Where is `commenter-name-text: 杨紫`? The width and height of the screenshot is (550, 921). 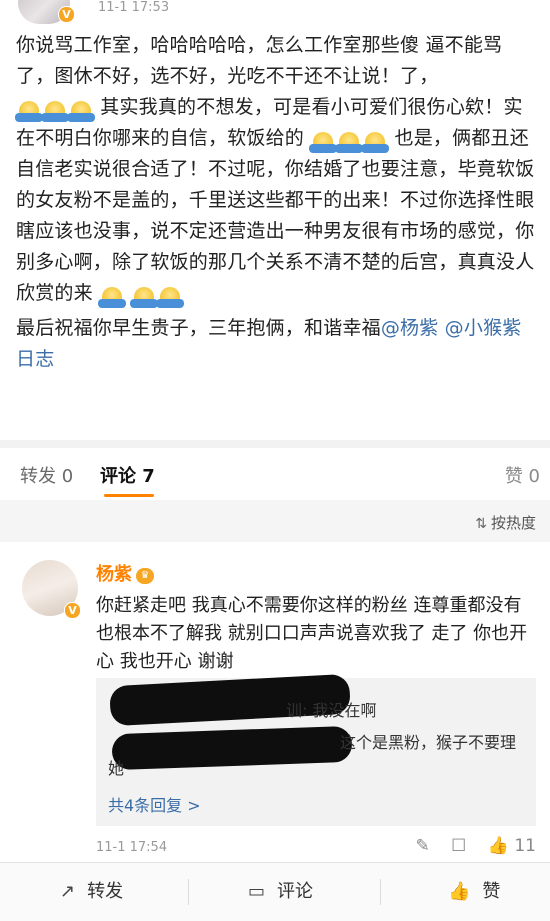
commenter-name-text: 杨紫 is located at coordinates (114, 574).